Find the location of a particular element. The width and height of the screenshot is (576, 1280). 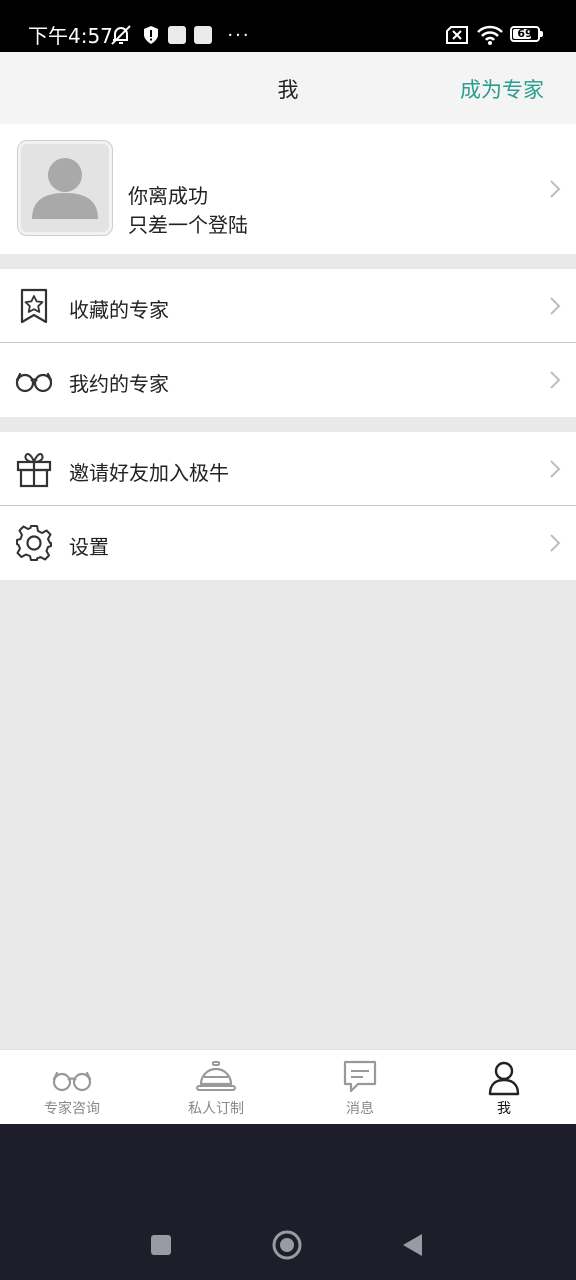

become-expert-button: 成为专家 is located at coordinates (502, 89).